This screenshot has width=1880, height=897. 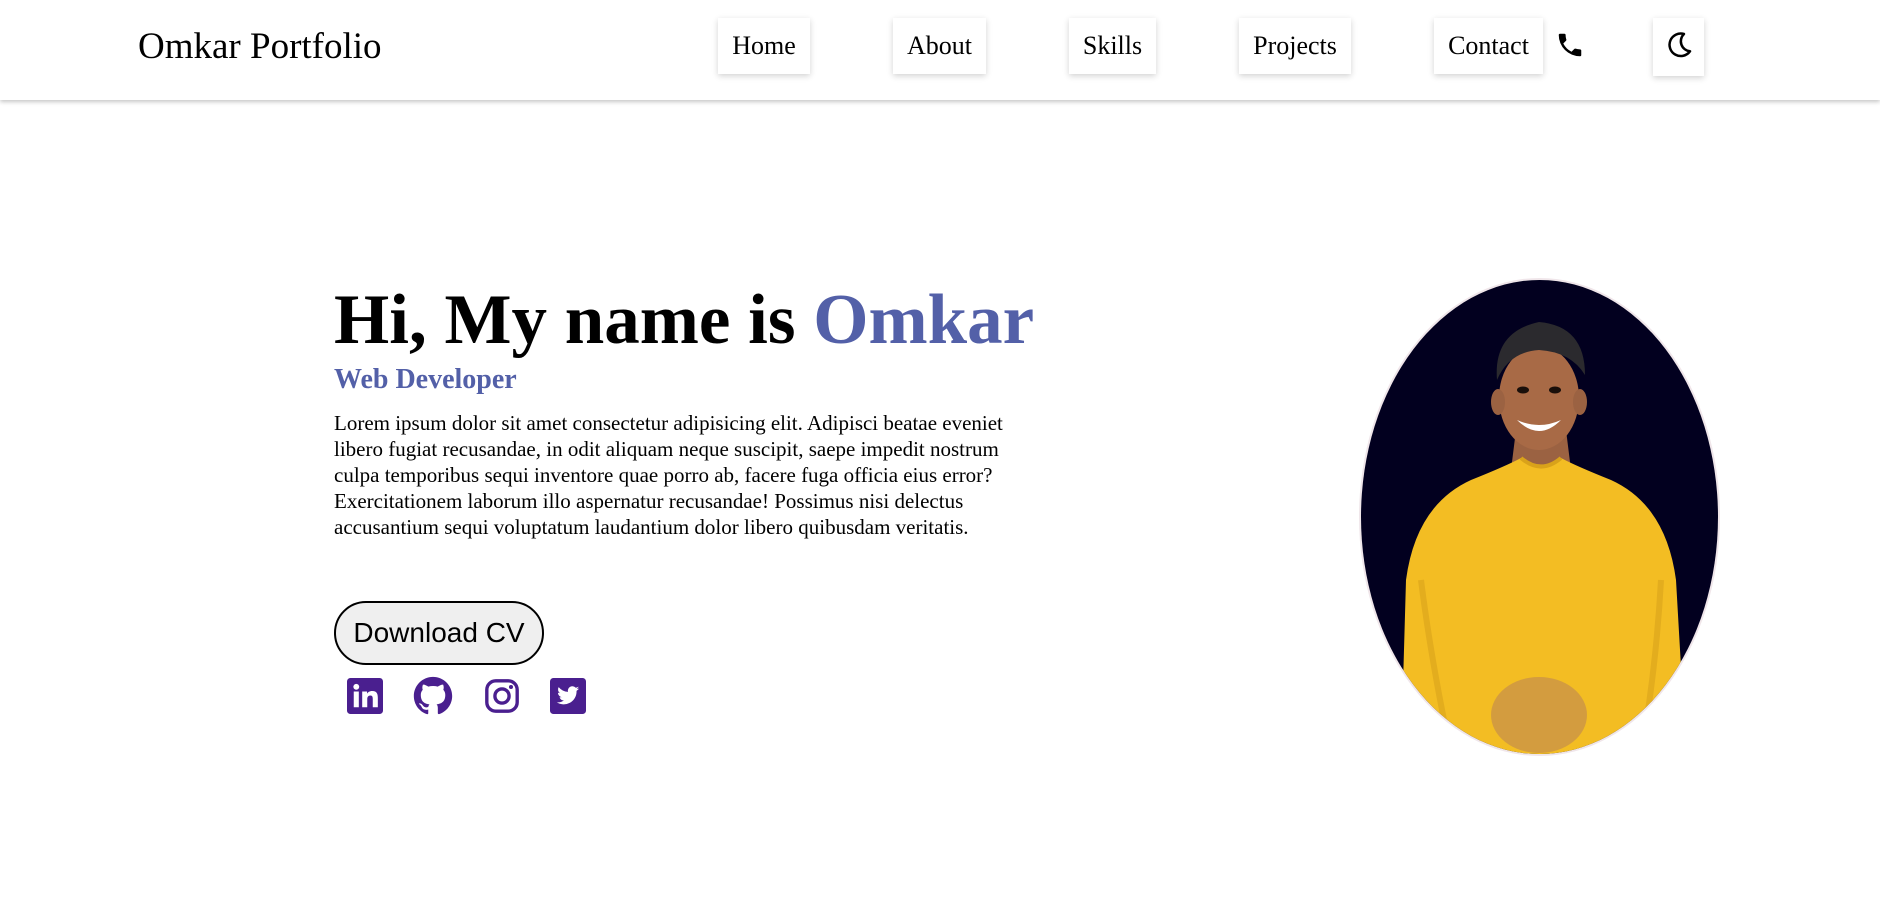 I want to click on hero-title: Hi, My name is Omkar, so click(x=684, y=320).